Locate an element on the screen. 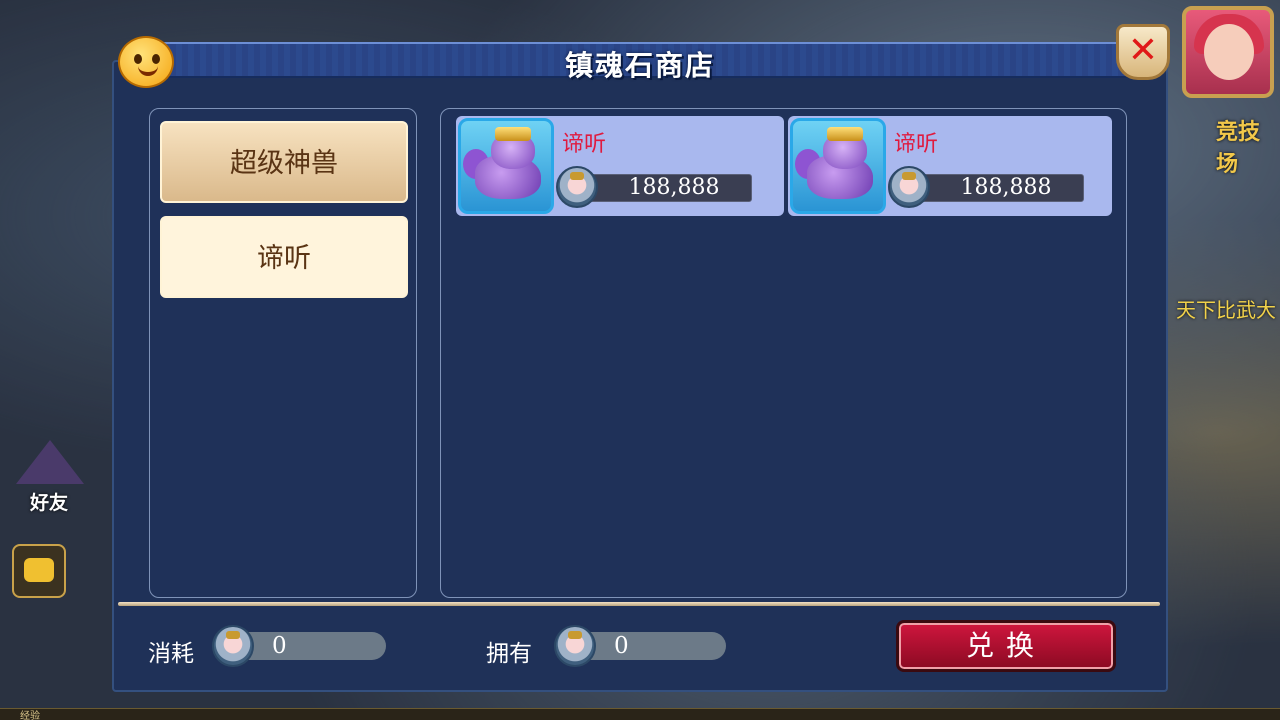  tournament-label: 天下比武大 is located at coordinates (1226, 308).